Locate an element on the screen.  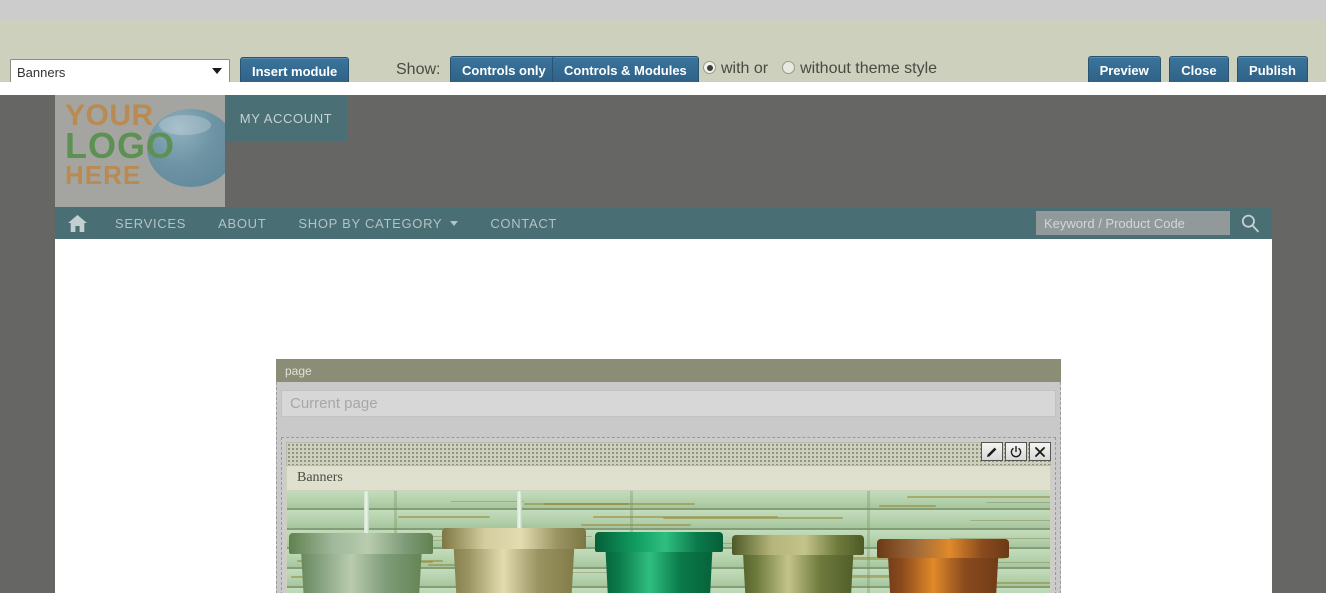
module-select: Banners is located at coordinates (120, 71).